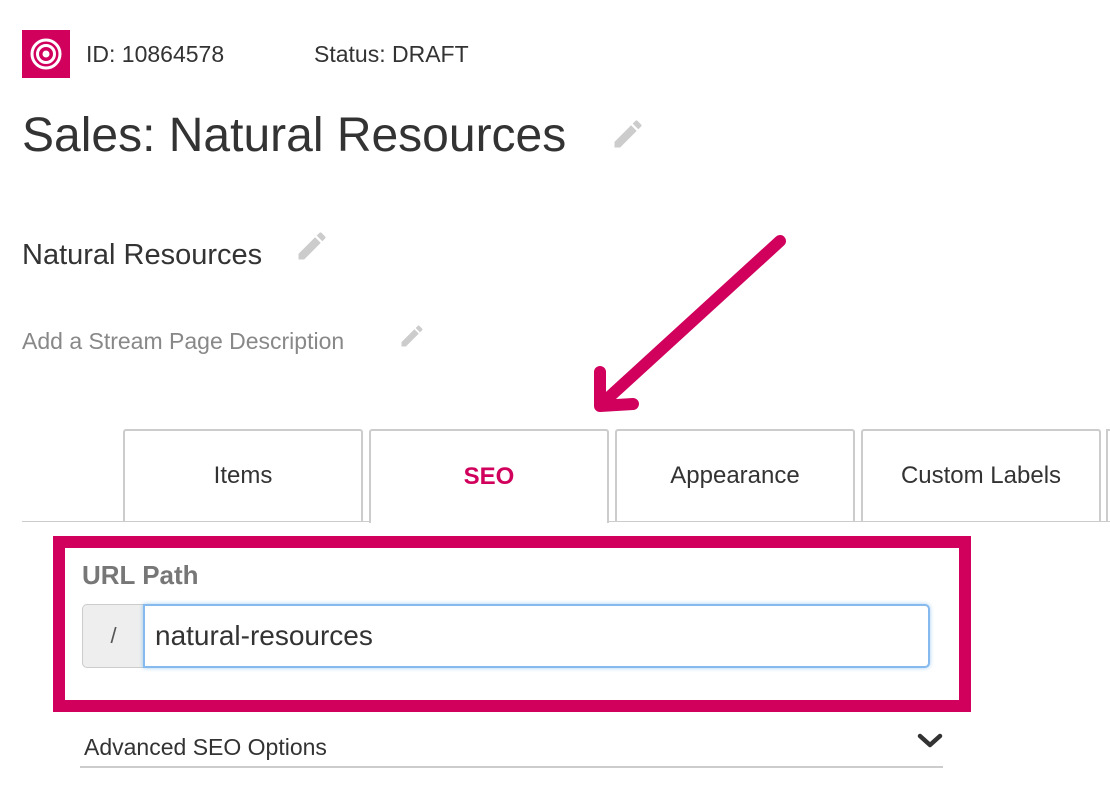 This screenshot has height=792, width=1110. I want to click on page-title: Sales: Natural Resources, so click(294, 135).